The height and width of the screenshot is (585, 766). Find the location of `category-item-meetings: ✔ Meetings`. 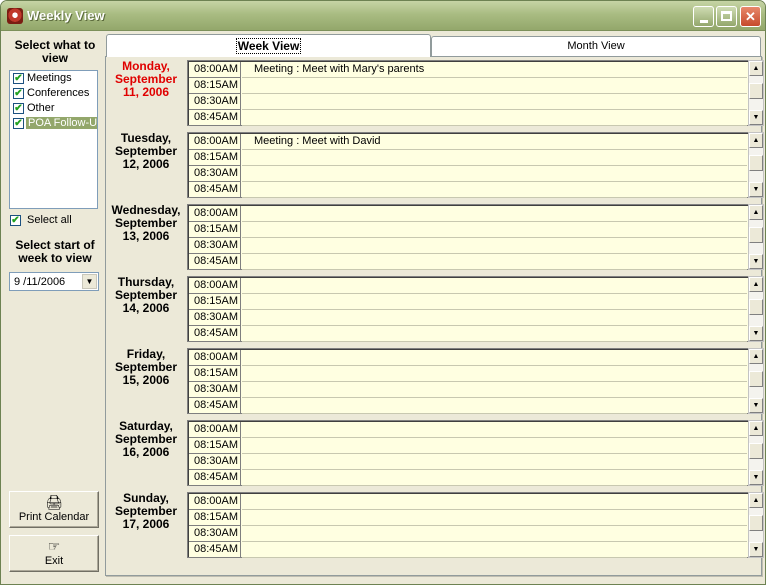

category-item-meetings: ✔ Meetings is located at coordinates (53, 78).